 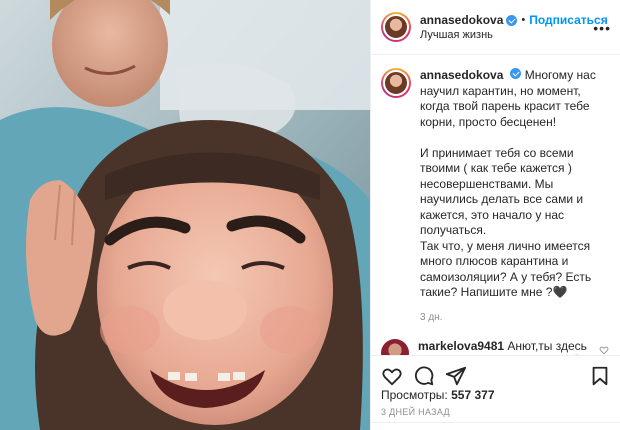 I want to click on comment-like-heart-icon, so click(x=604, y=350).